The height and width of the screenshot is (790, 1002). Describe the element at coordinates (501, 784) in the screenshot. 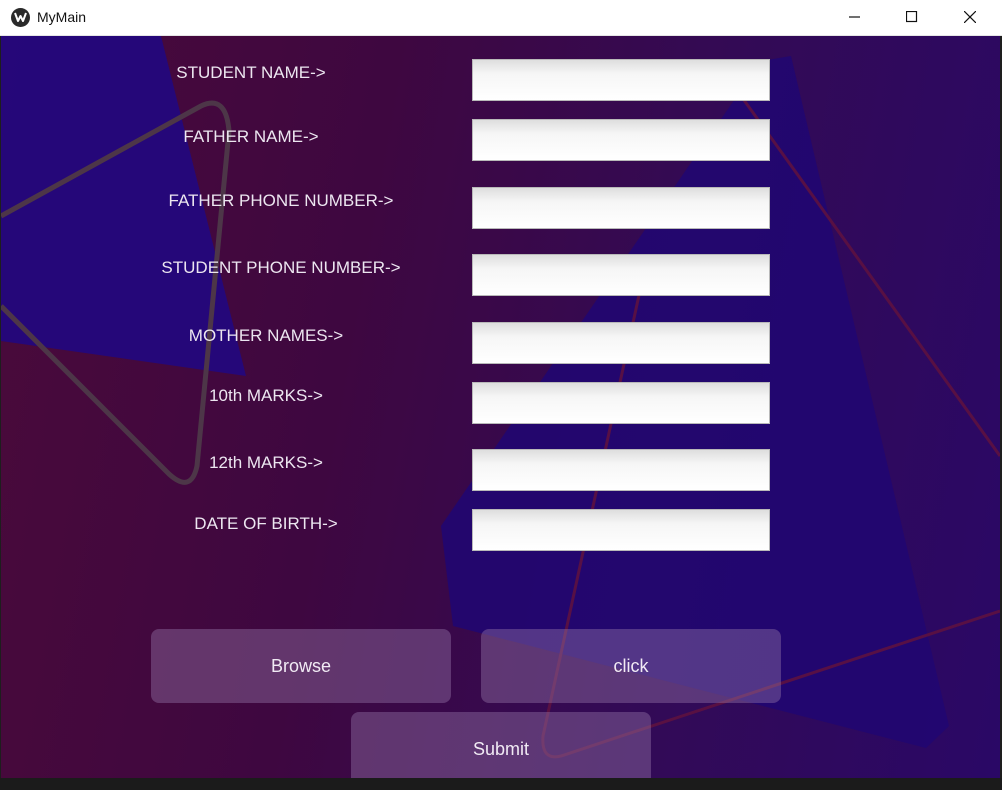

I see `console-output-strip` at that location.